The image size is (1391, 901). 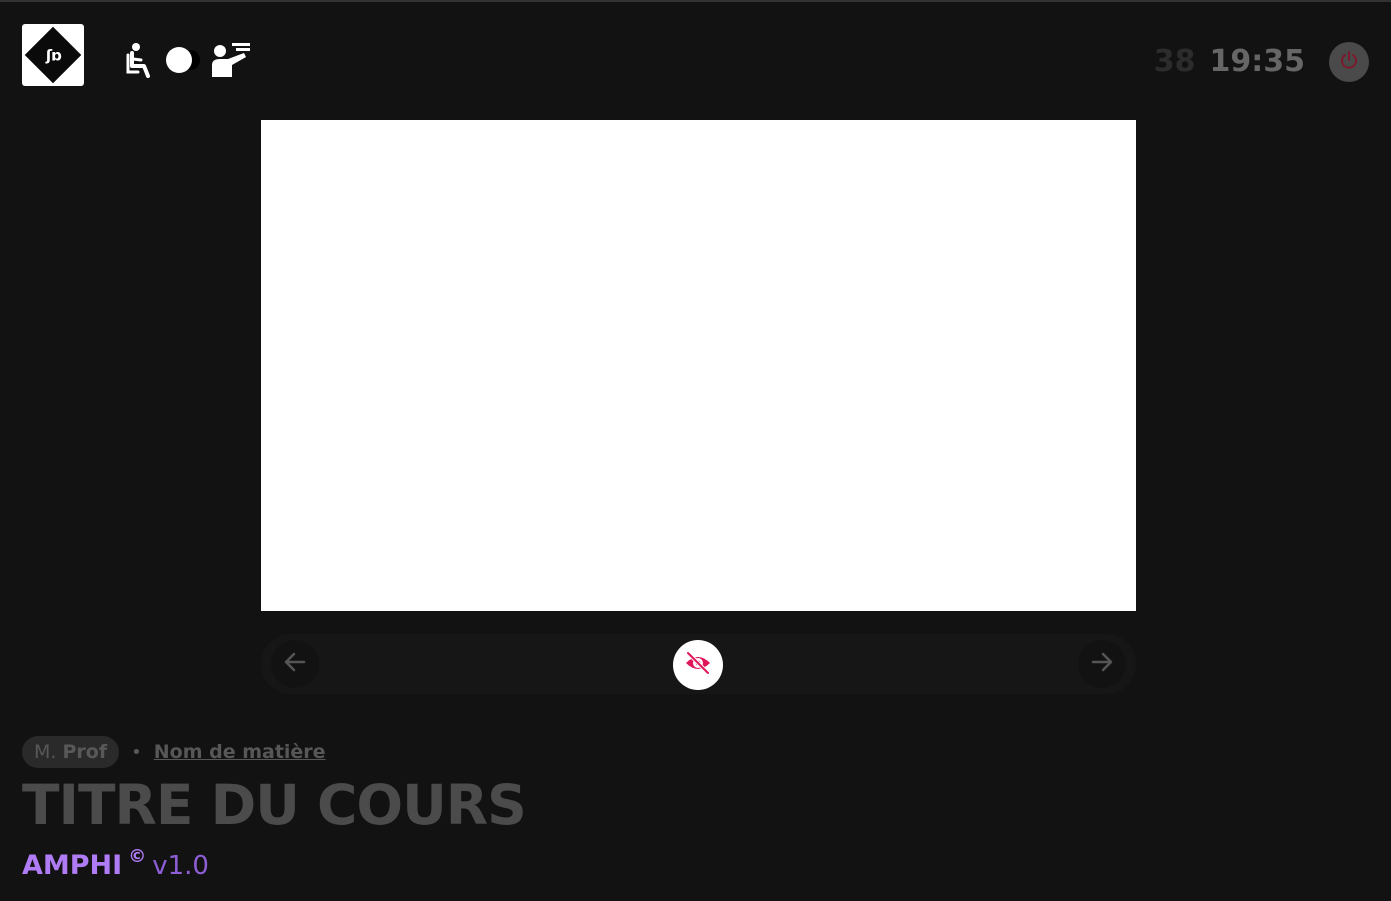 What do you see at coordinates (179, 60) in the screenshot?
I see `toggle-knob` at bounding box center [179, 60].